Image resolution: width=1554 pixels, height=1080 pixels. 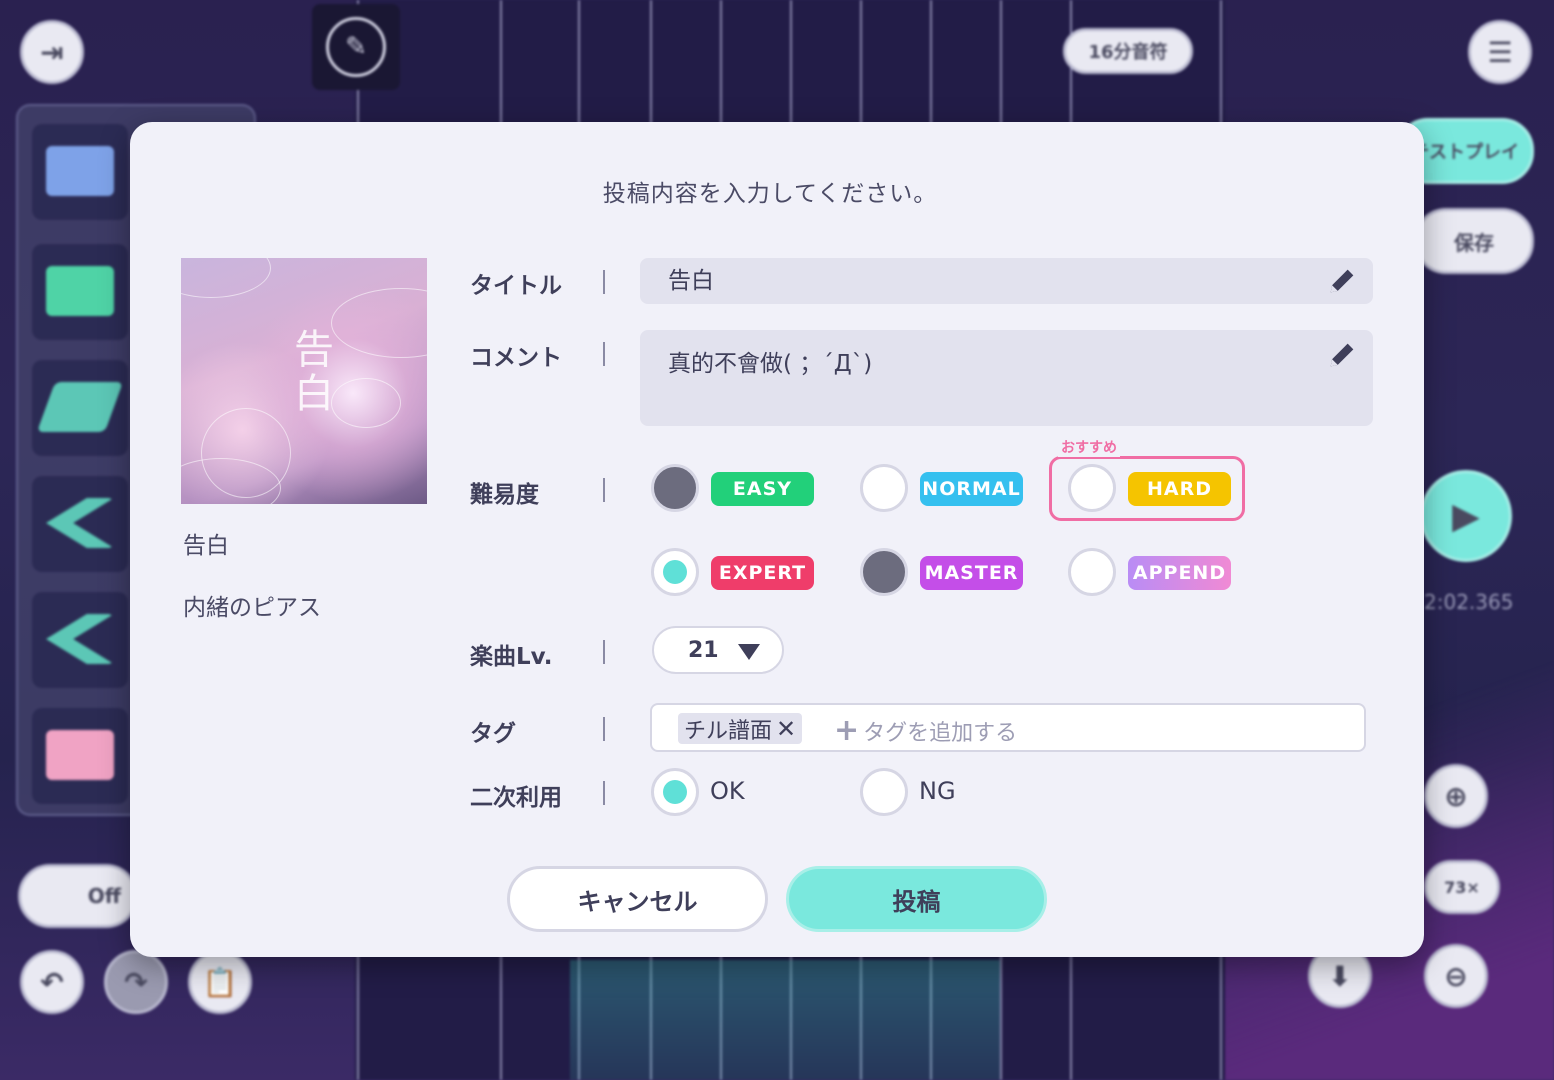 What do you see at coordinates (78, 896) in the screenshot?
I see `toggle-switch: Off` at bounding box center [78, 896].